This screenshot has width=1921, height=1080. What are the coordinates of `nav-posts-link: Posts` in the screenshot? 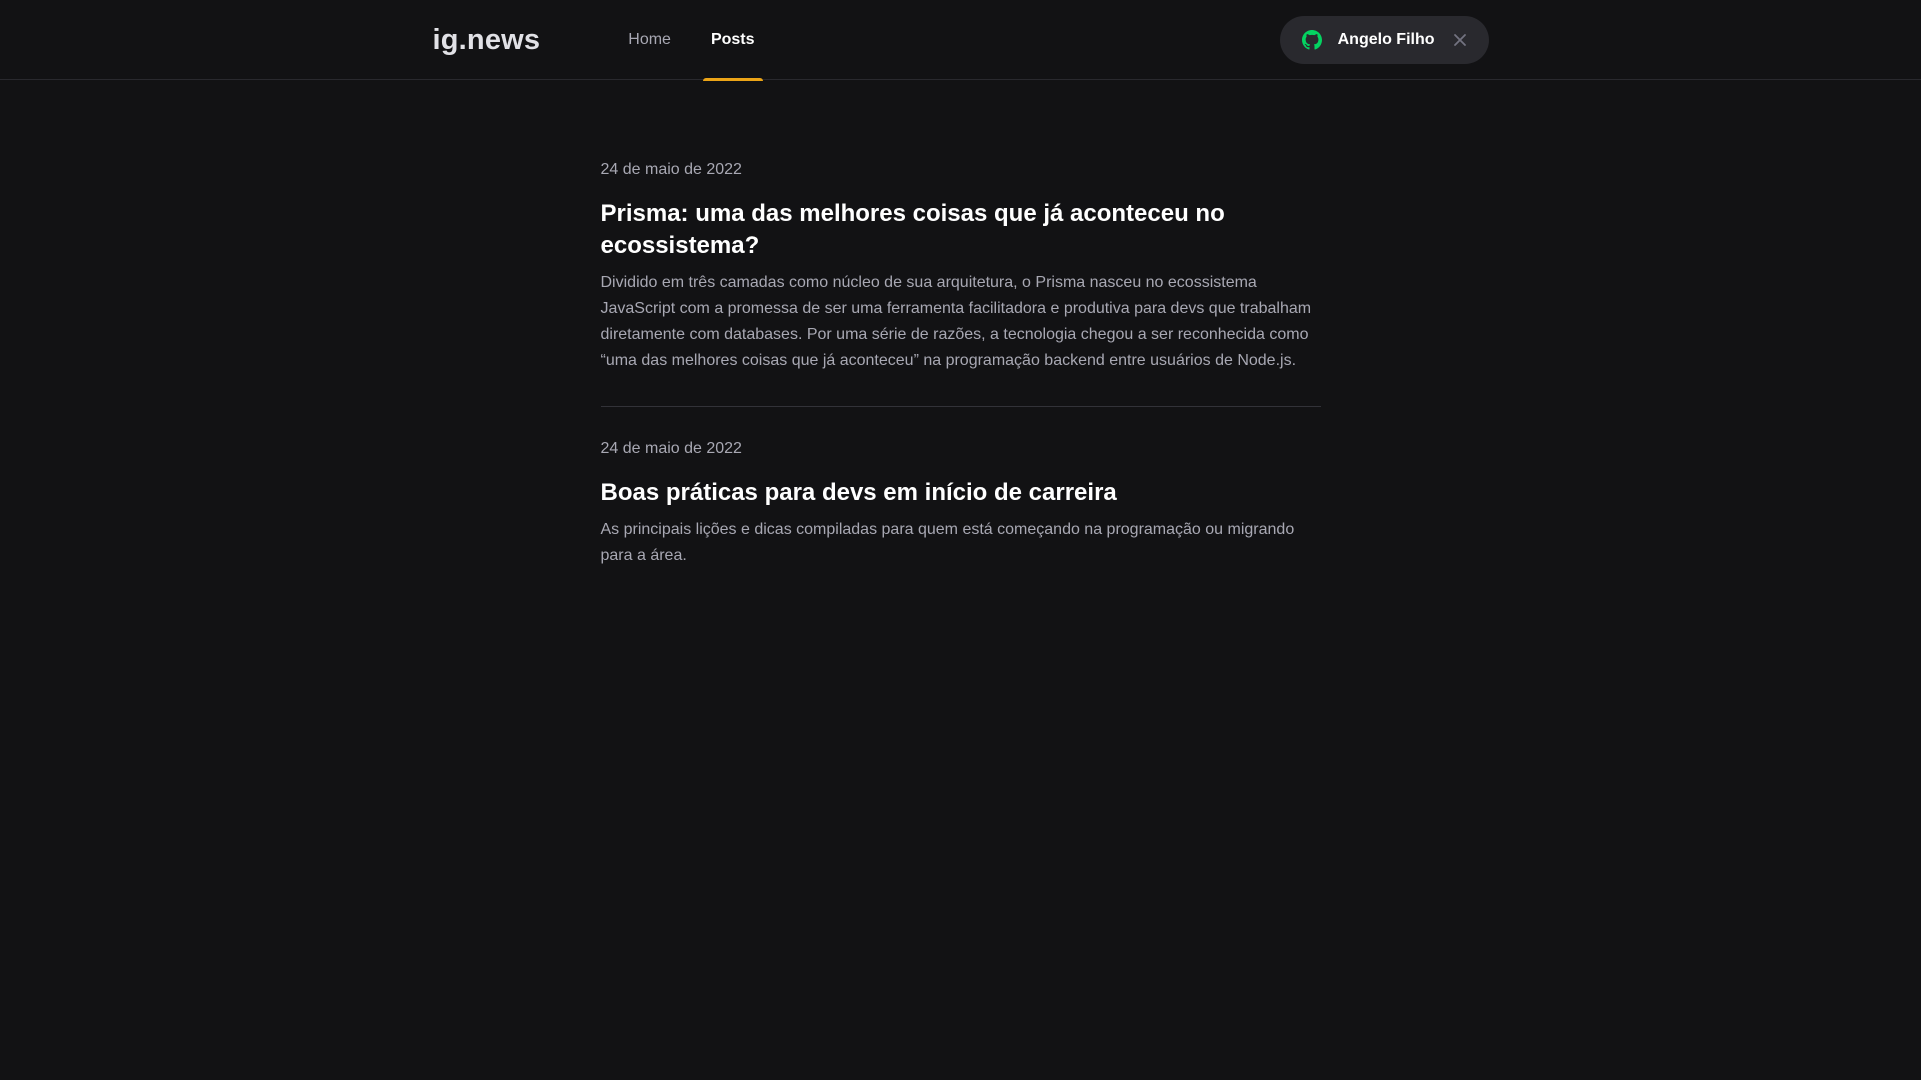 It's located at (732, 40).